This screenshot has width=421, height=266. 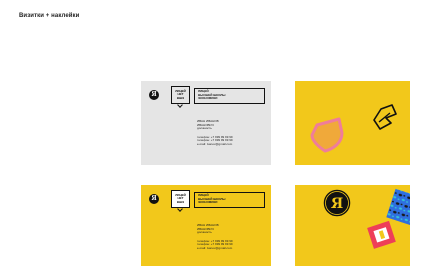 What do you see at coordinates (381, 234) in the screenshot?
I see `frame-sticker-icon` at bounding box center [381, 234].